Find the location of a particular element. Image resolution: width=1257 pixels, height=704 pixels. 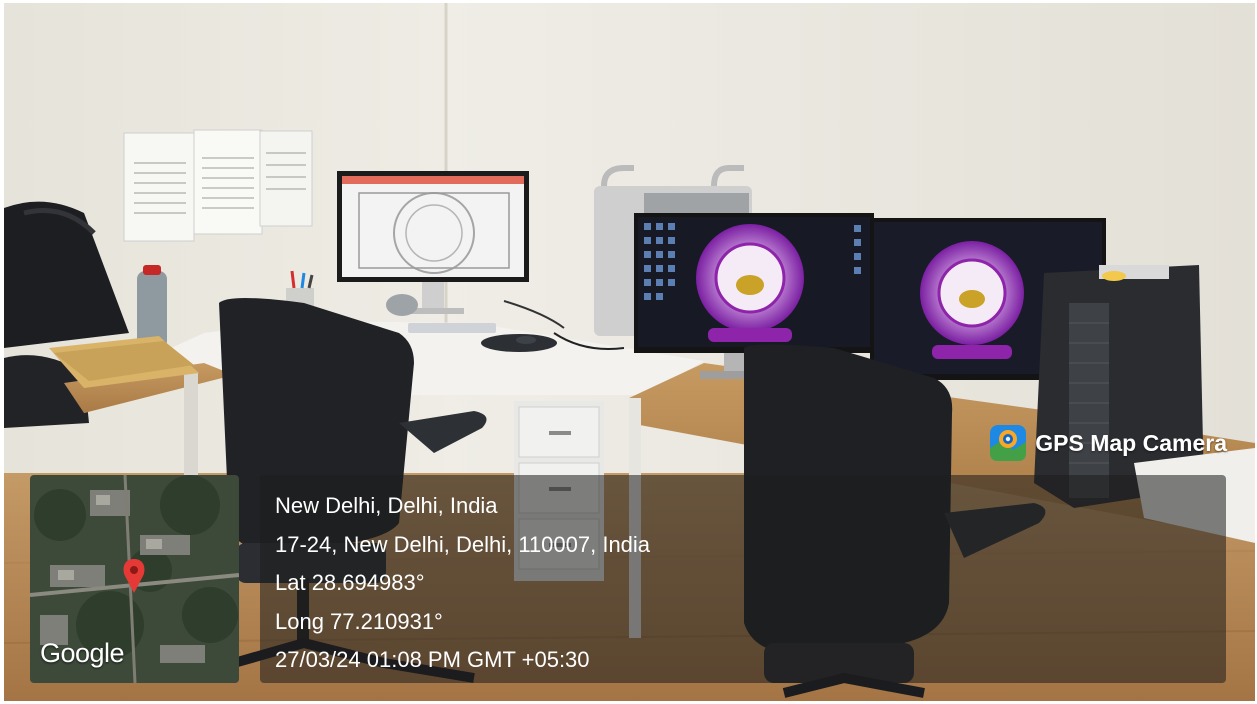

longitude: Long 77.210931° is located at coordinates (359, 621).